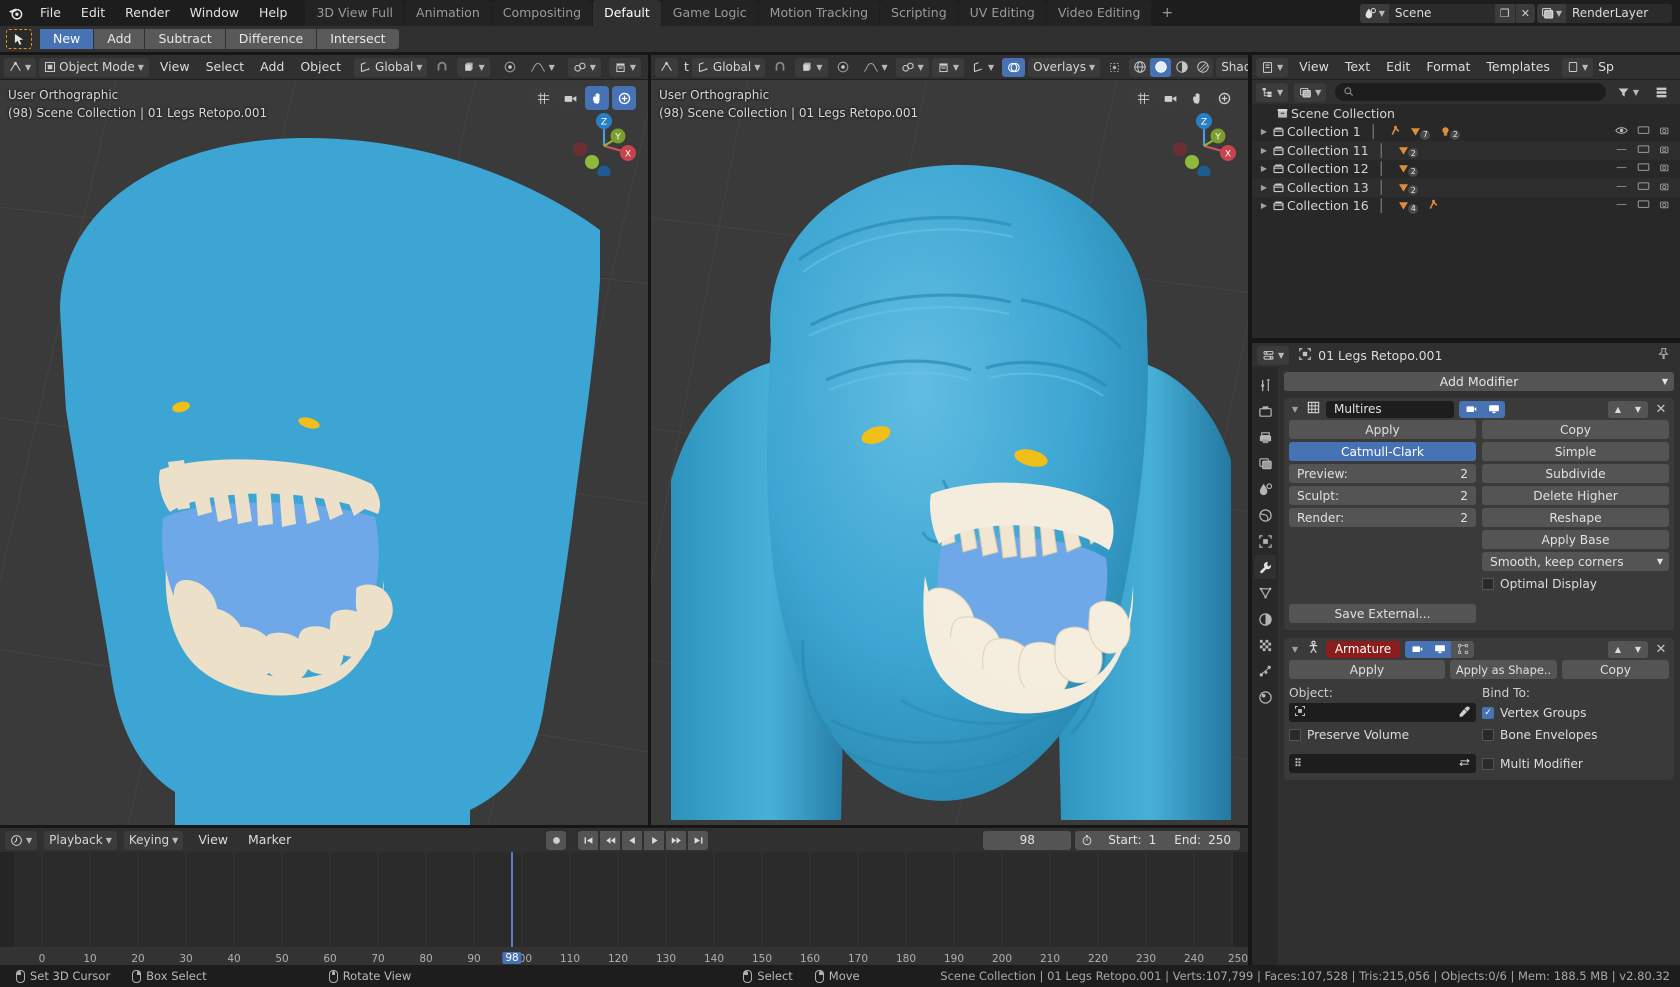 The width and height of the screenshot is (1680, 987). Describe the element at coordinates (1448, 67) in the screenshot. I see `text-format-menu: Format` at that location.